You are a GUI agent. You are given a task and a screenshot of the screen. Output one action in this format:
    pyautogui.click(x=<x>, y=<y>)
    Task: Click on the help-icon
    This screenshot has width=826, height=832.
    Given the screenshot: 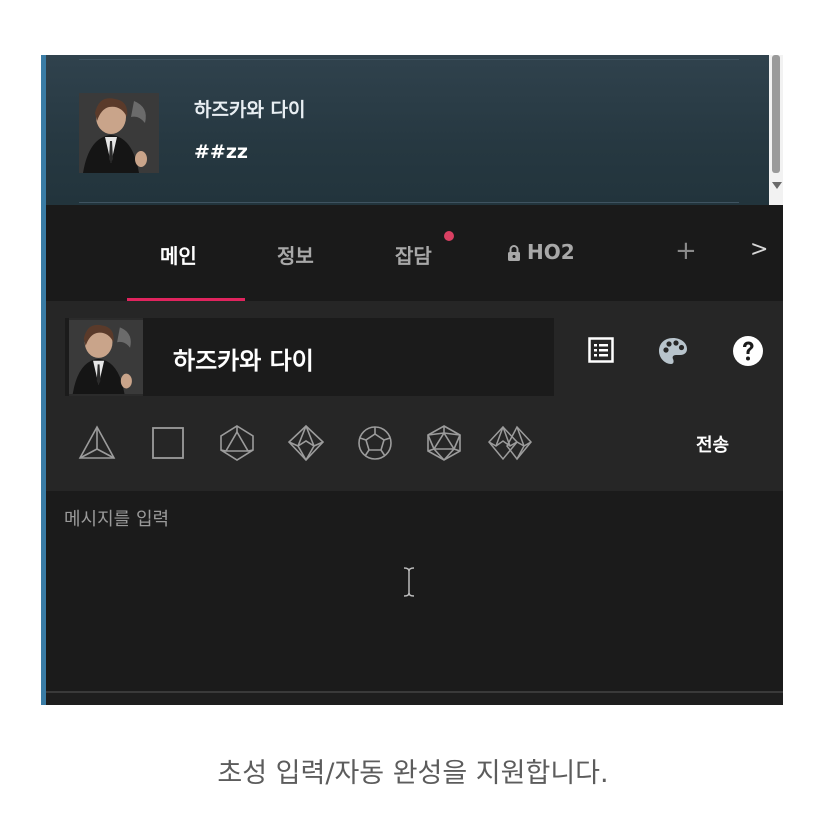 What is the action you would take?
    pyautogui.click(x=748, y=353)
    